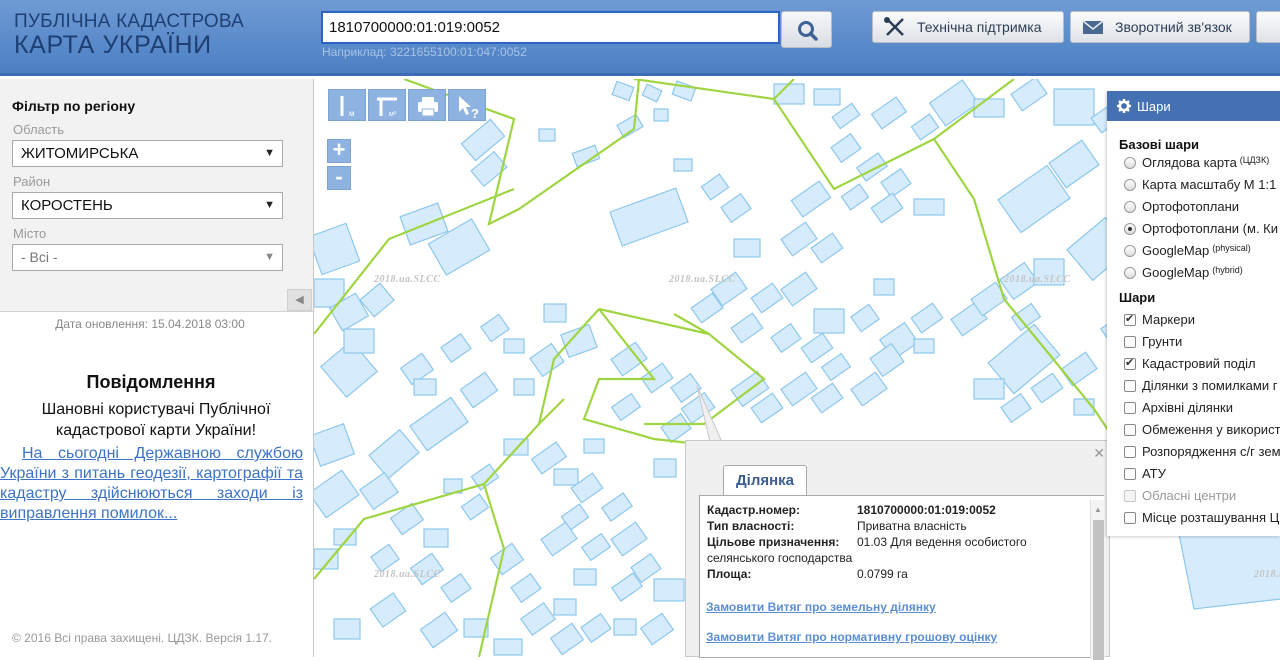  What do you see at coordinates (780, 558) in the screenshot?
I see `purpose-value-cont: селянського господарства` at bounding box center [780, 558].